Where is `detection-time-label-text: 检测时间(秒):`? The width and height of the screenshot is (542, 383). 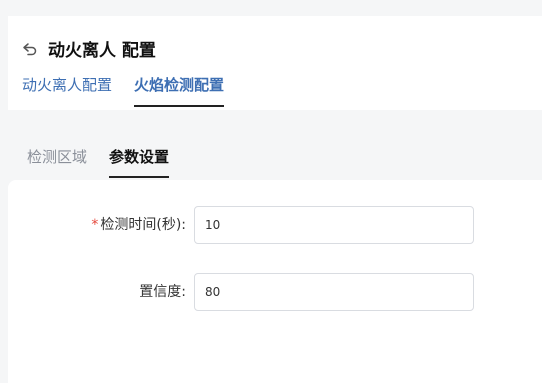 detection-time-label-text: 检测时间(秒): is located at coordinates (143, 225).